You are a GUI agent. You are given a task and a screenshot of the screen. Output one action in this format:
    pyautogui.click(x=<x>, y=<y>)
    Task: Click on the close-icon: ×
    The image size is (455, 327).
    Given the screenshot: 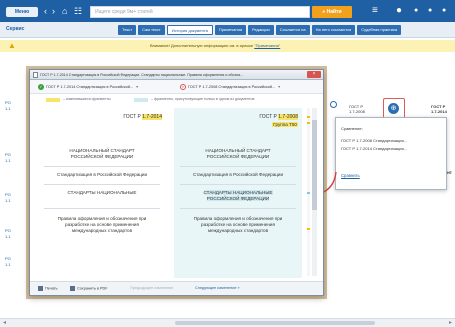 What is the action you would take?
    pyautogui.click(x=314, y=74)
    